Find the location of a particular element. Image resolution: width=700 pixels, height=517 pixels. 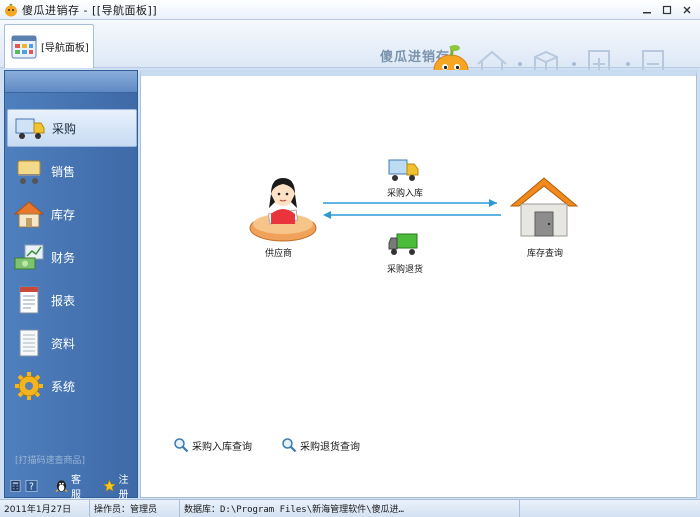

maximize-icon is located at coordinates (667, 9).